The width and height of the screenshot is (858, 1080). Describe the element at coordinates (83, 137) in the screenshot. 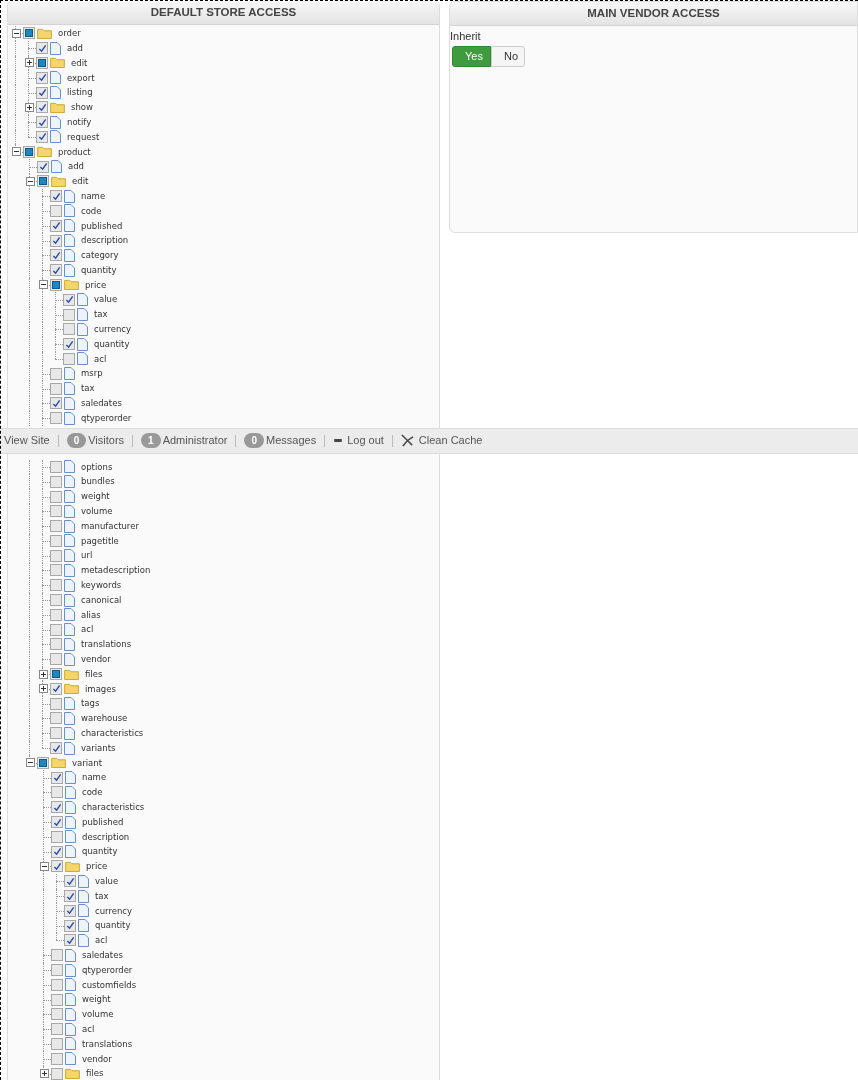

I see `tree-item-label: request` at that location.